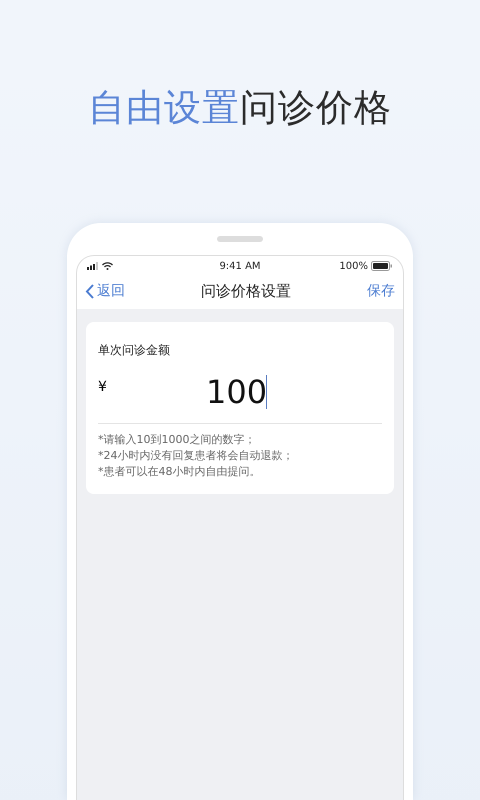  I want to click on chevron-left-icon, so click(89, 291).